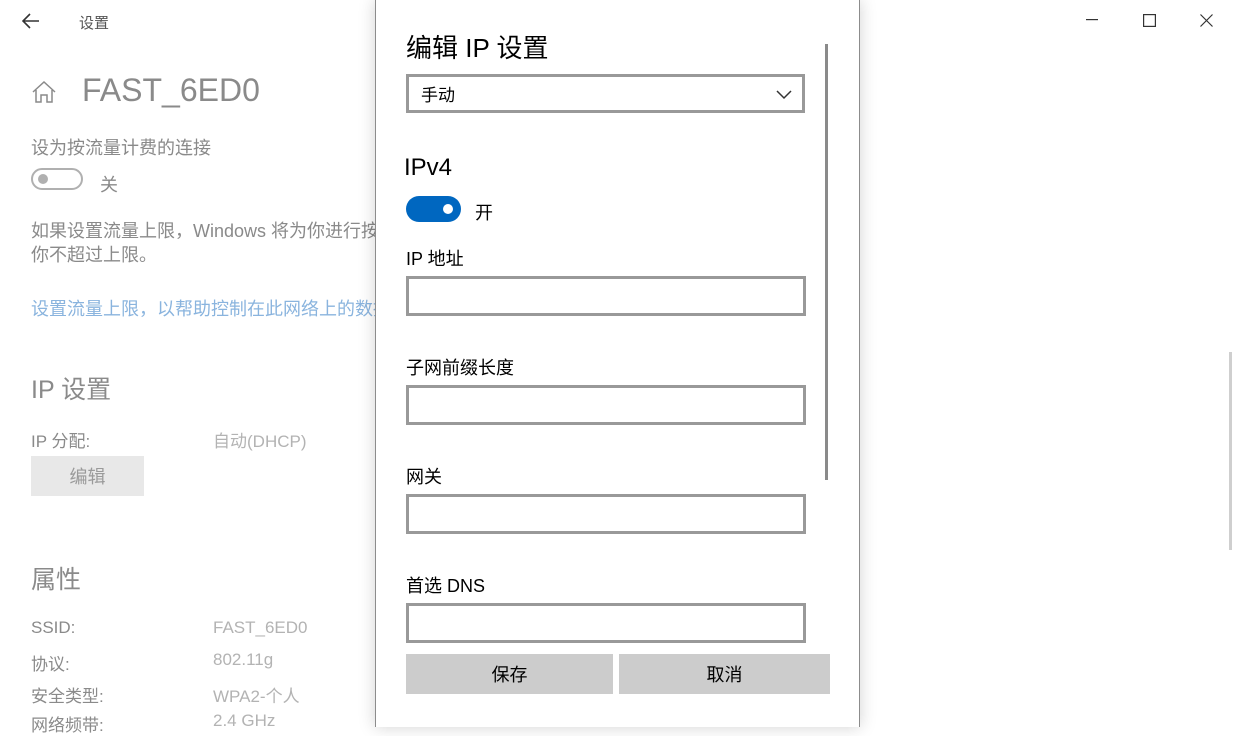 The image size is (1236, 736). I want to click on ip-address-input, so click(606, 296).